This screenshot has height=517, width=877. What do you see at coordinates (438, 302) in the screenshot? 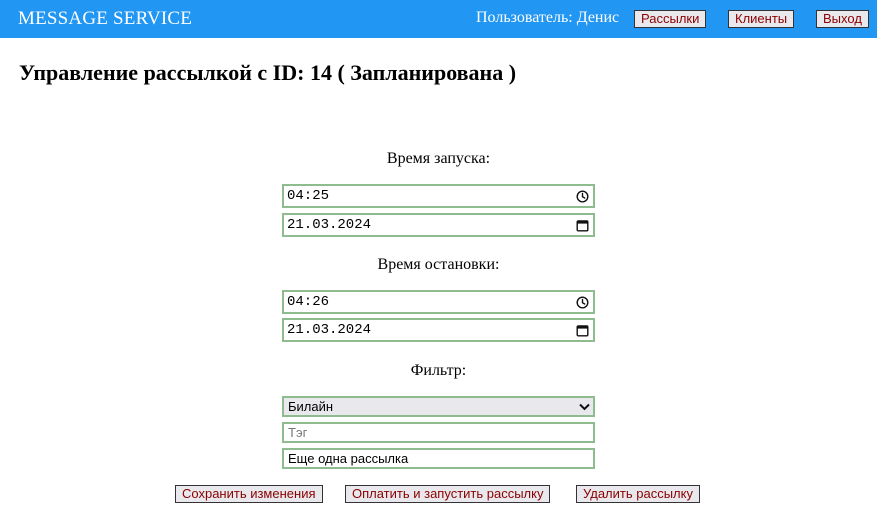
I see `stop-time-input: 04:26` at bounding box center [438, 302].